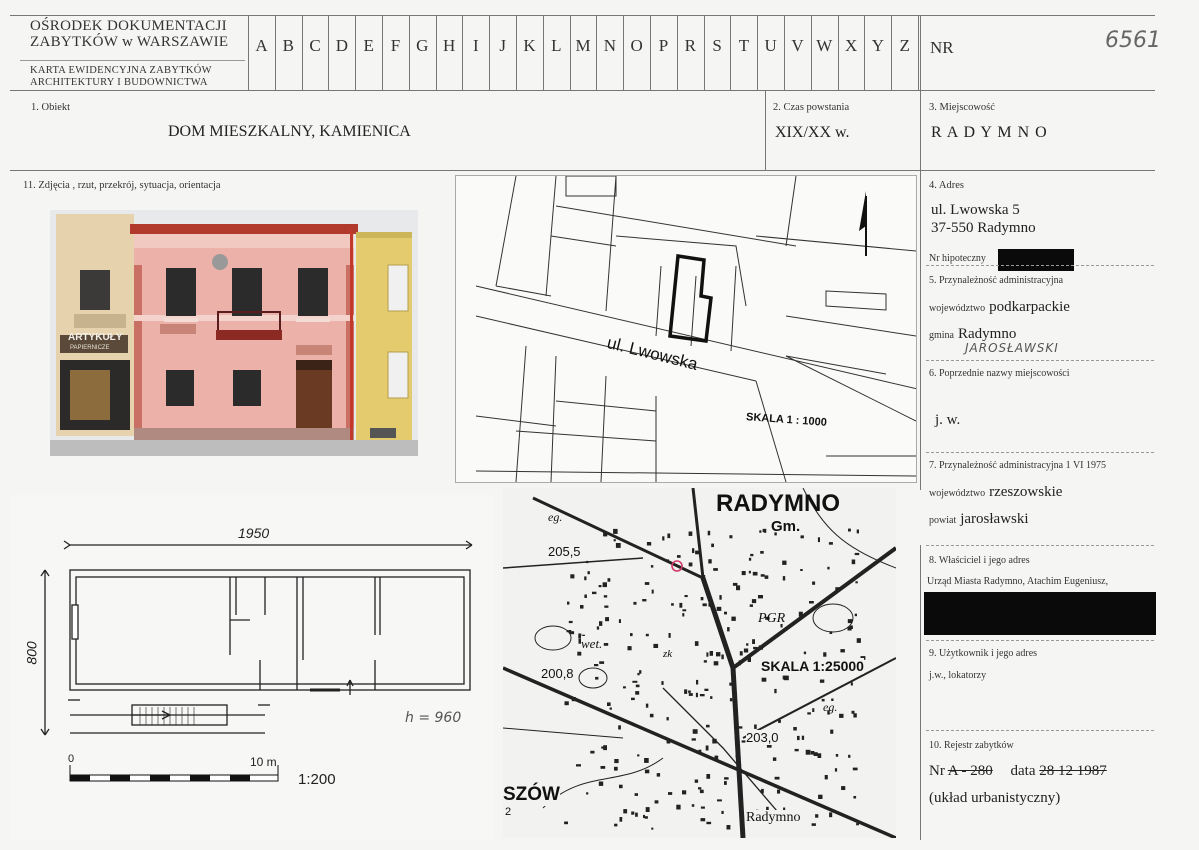 The image size is (1199, 850). Describe the element at coordinates (941, 335) in the screenshot. I see `field5-gmina-label: gmina` at that location.